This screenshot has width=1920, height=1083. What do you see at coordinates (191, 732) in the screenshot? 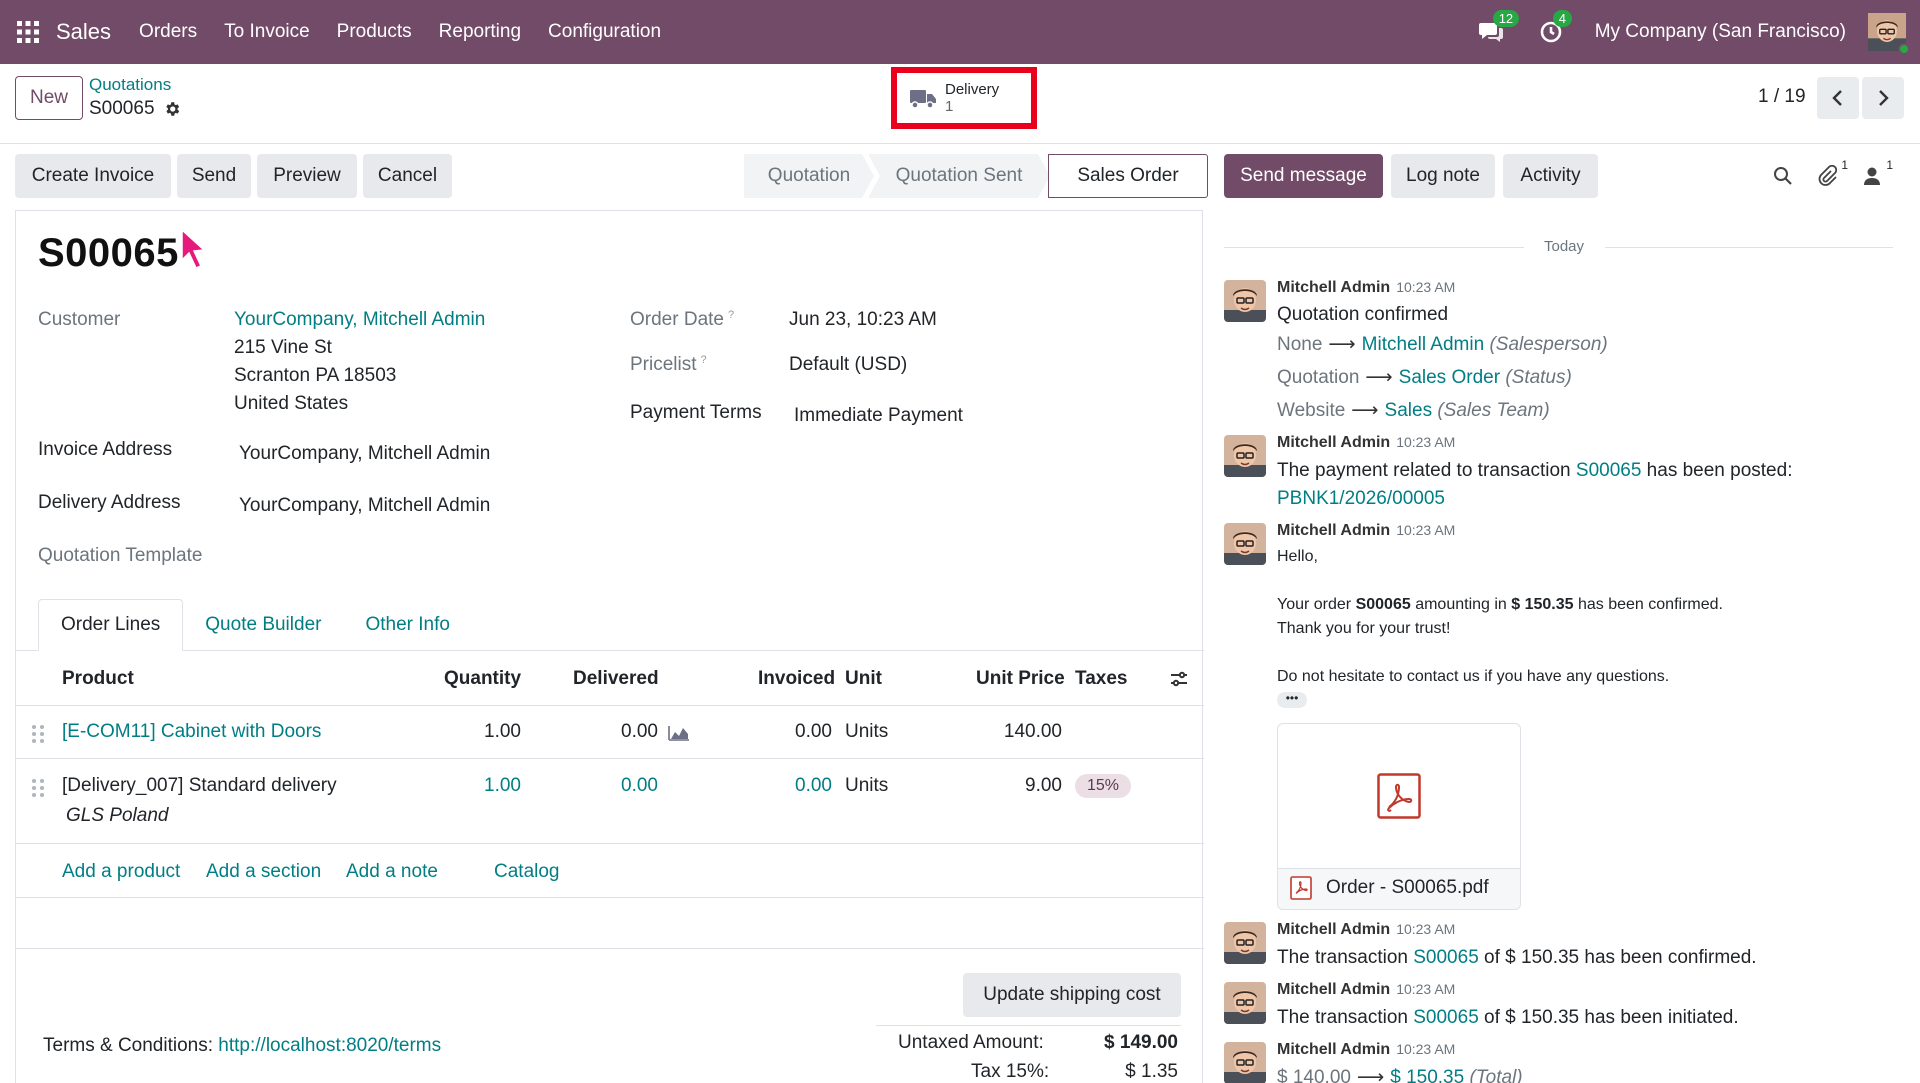
I see `order-line-product: [E-COM11] Cabinet with Doors` at bounding box center [191, 732].